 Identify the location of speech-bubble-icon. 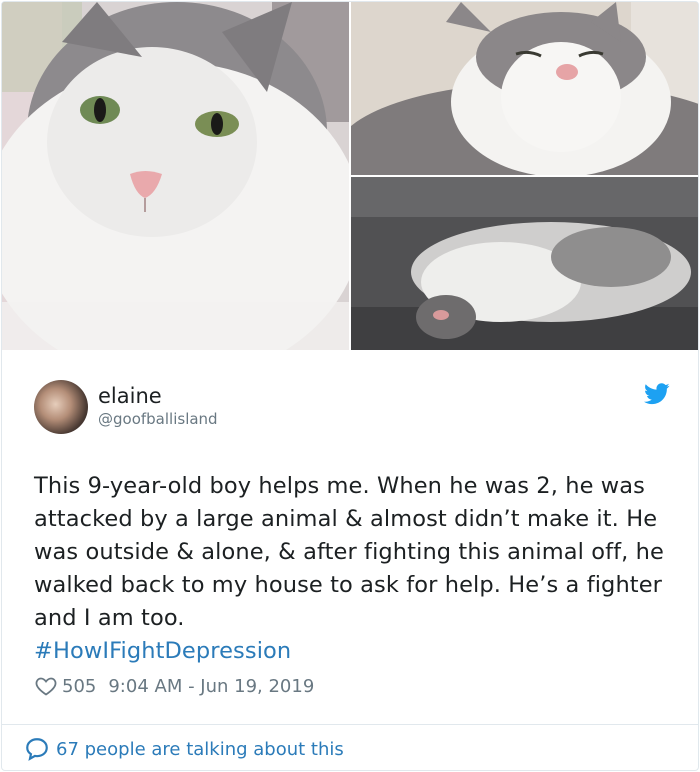
(37, 749).